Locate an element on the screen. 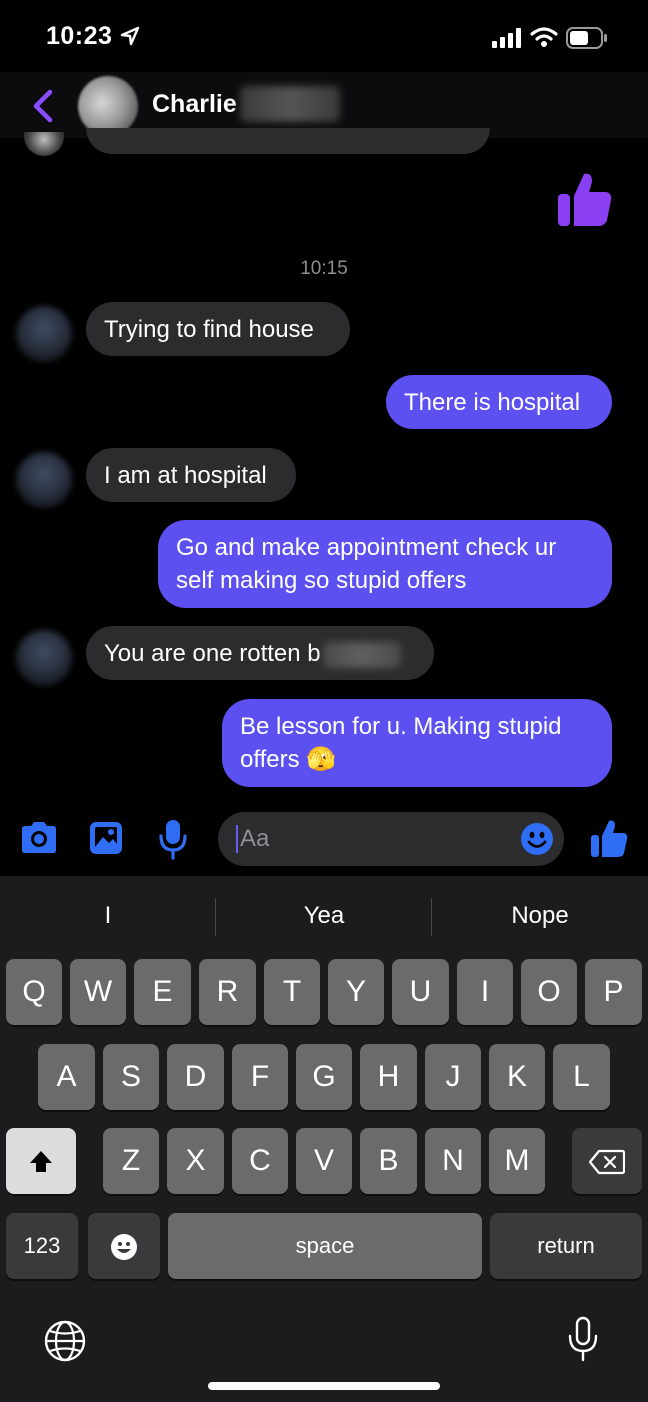 This screenshot has width=648, height=1402. cellular-signal-icon is located at coordinates (507, 40).